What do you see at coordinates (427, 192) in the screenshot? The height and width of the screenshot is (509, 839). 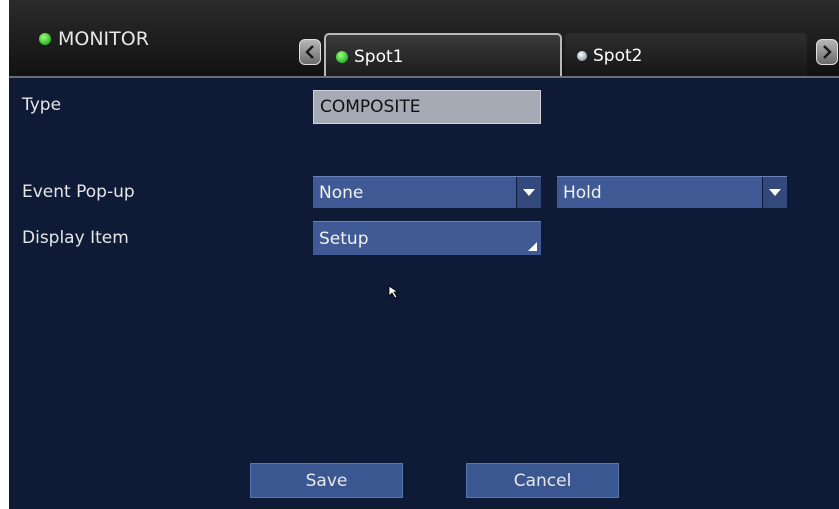 I see `event-popup-select: None` at bounding box center [427, 192].